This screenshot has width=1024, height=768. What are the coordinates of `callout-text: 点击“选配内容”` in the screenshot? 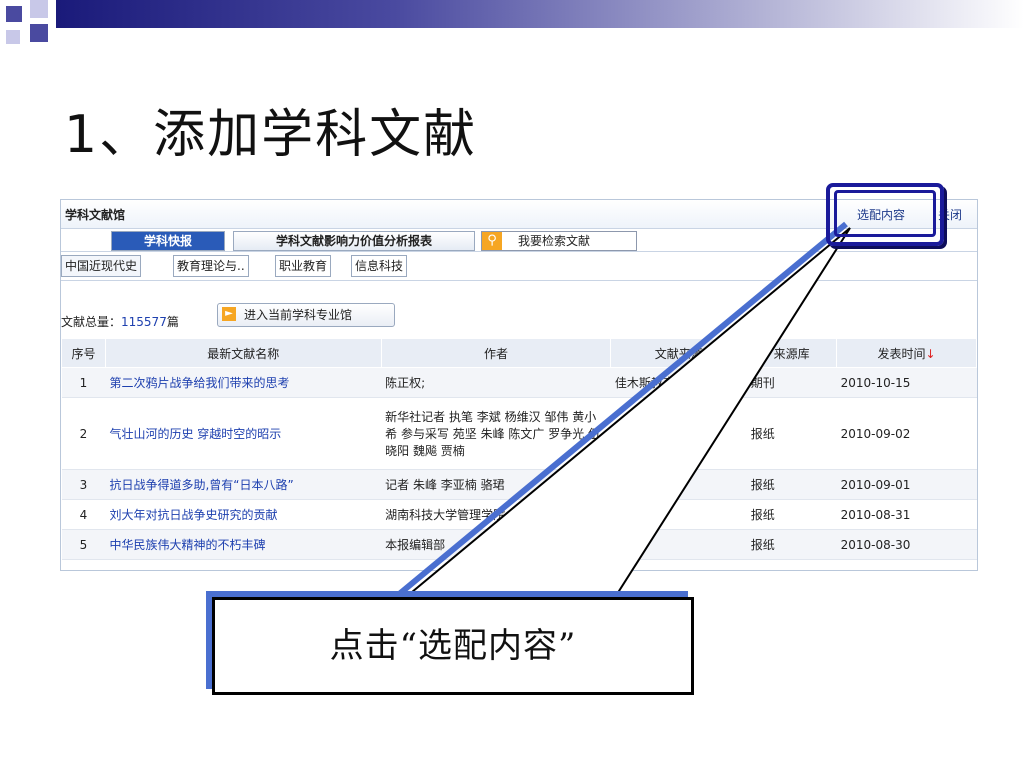 It's located at (453, 646).